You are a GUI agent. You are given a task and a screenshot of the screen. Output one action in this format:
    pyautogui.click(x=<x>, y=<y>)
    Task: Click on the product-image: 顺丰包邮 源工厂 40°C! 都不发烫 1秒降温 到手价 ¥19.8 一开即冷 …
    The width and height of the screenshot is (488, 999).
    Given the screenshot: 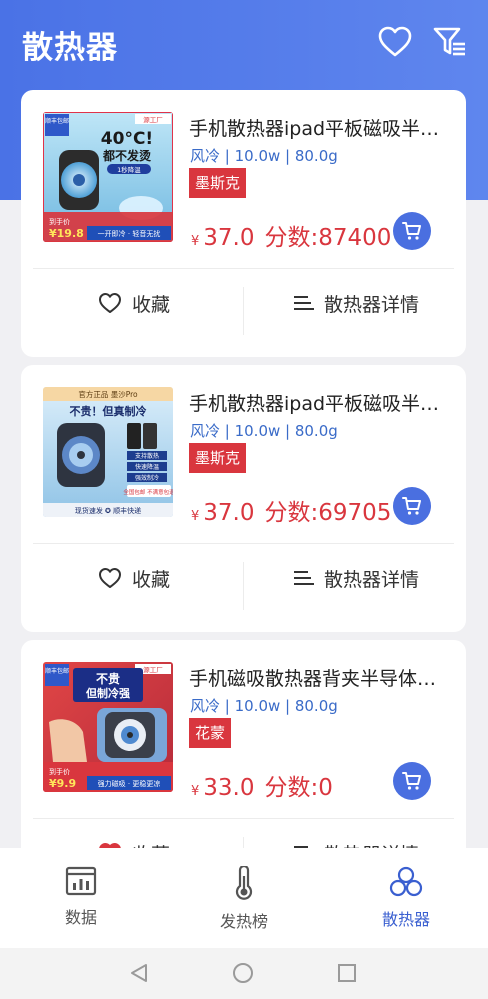 What is the action you would take?
    pyautogui.click(x=108, y=177)
    